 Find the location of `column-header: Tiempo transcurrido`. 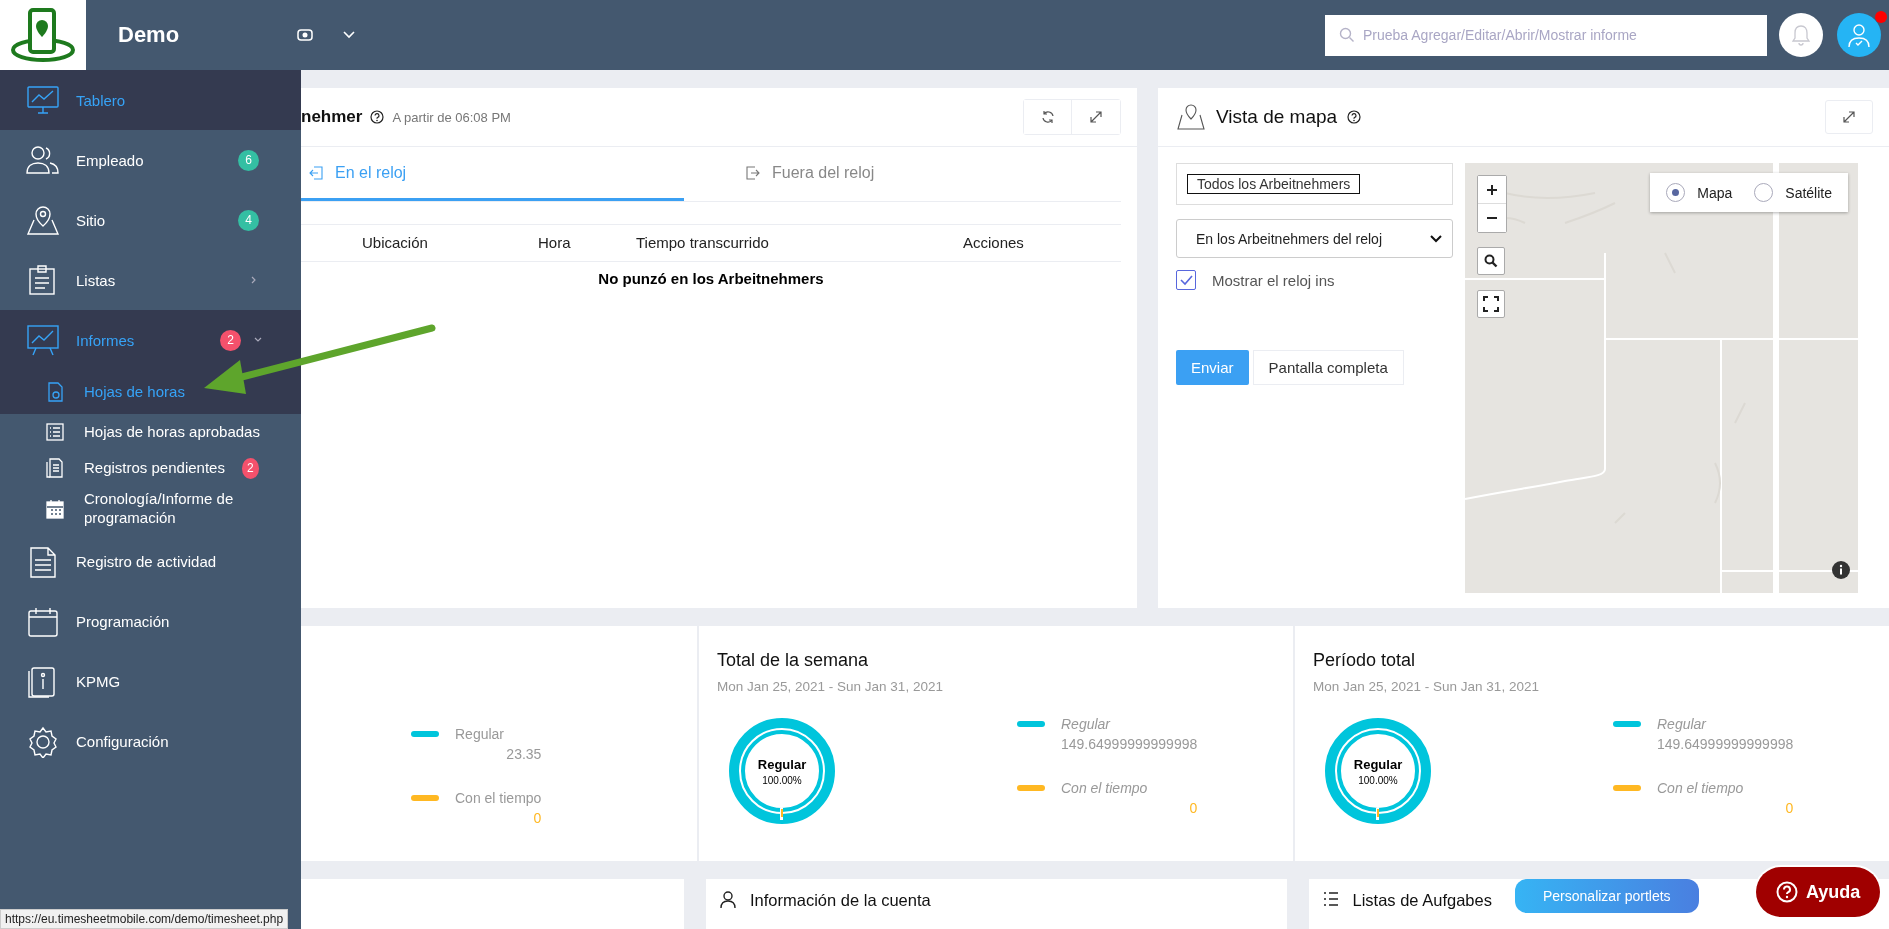

column-header: Tiempo transcurrido is located at coordinates (702, 242).